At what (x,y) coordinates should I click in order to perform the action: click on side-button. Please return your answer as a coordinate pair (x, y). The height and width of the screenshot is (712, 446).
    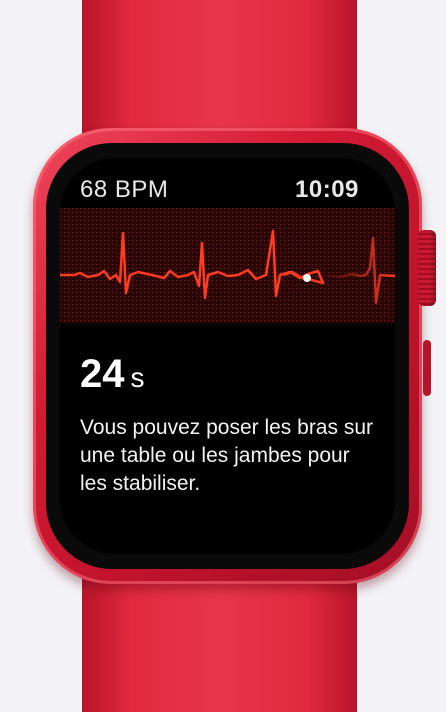
    Looking at the image, I should click on (427, 368).